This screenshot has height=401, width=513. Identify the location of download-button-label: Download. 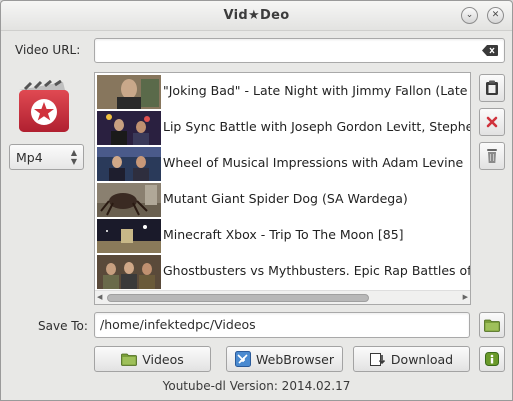
(422, 359).